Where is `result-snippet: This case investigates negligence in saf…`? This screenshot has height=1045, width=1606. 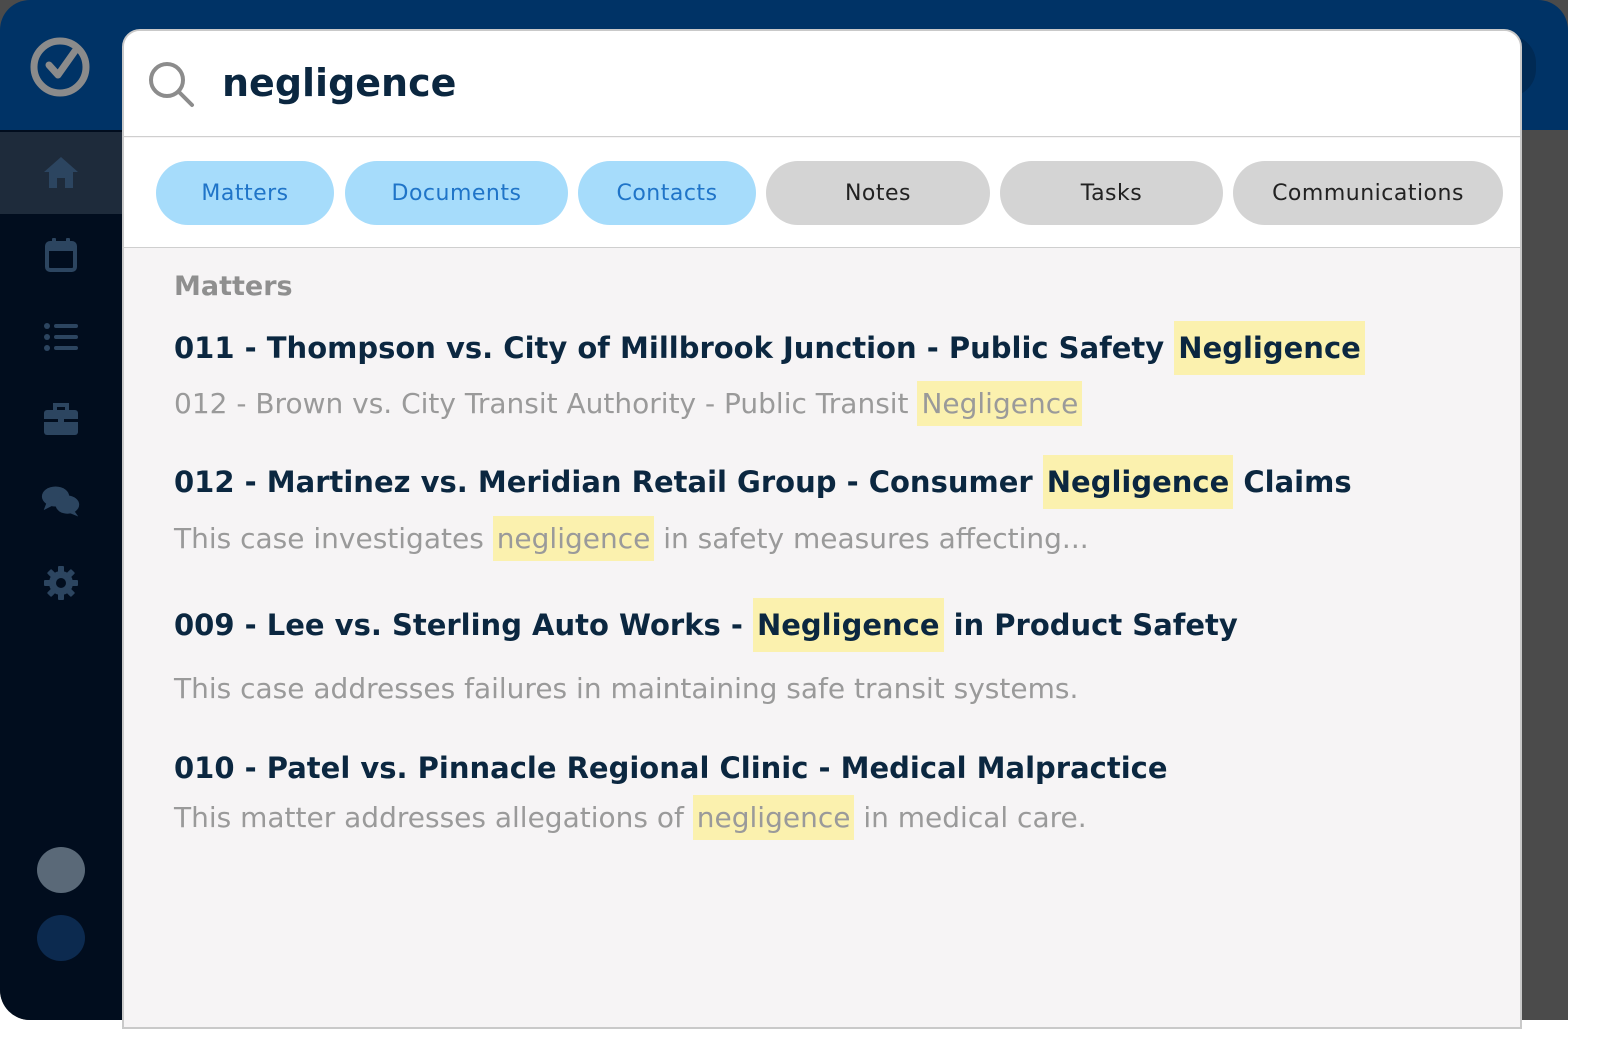 result-snippet: This case investigates negligence in saf… is located at coordinates (631, 538).